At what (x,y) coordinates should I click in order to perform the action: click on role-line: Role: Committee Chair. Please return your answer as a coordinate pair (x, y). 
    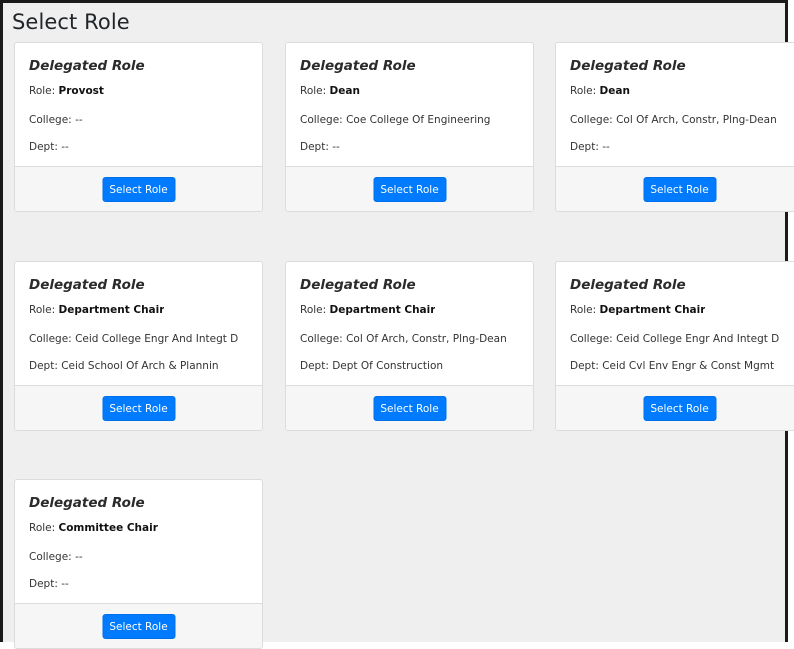
    Looking at the image, I should click on (93, 528).